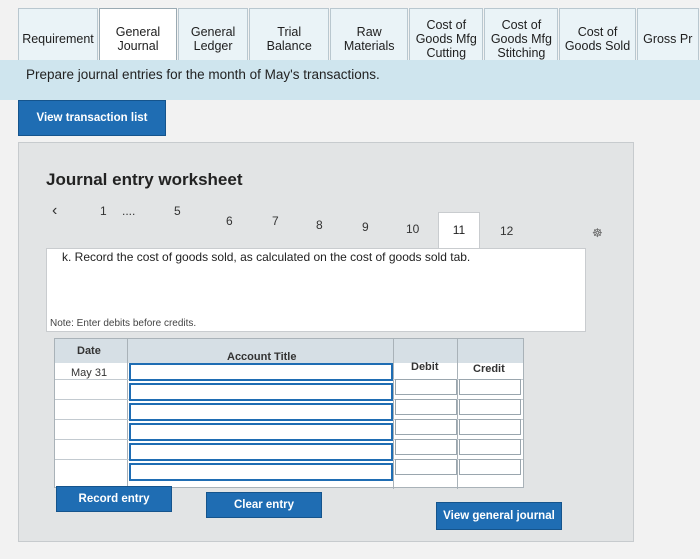 The image size is (700, 559). I want to click on record-entry-button: Record entry, so click(114, 499).